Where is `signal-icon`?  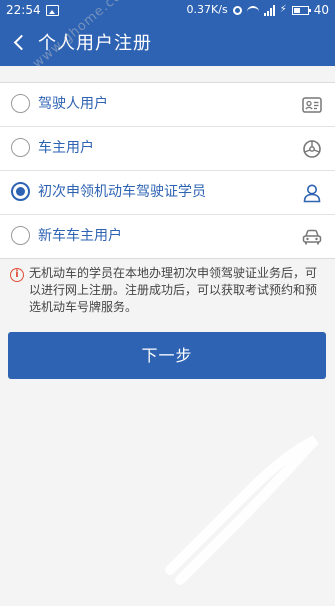
signal-icon is located at coordinates (269, 10).